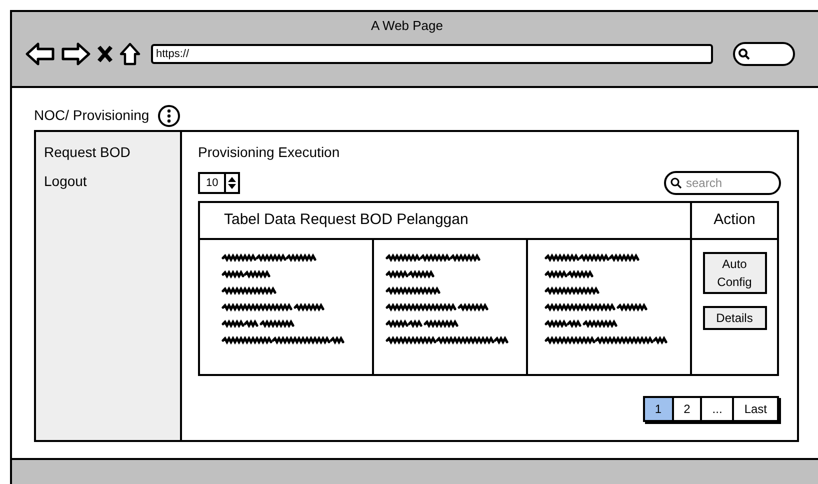 Image resolution: width=818 pixels, height=484 pixels. Describe the element at coordinates (40, 54) in the screenshot. I see `back-arrow-icon` at that location.